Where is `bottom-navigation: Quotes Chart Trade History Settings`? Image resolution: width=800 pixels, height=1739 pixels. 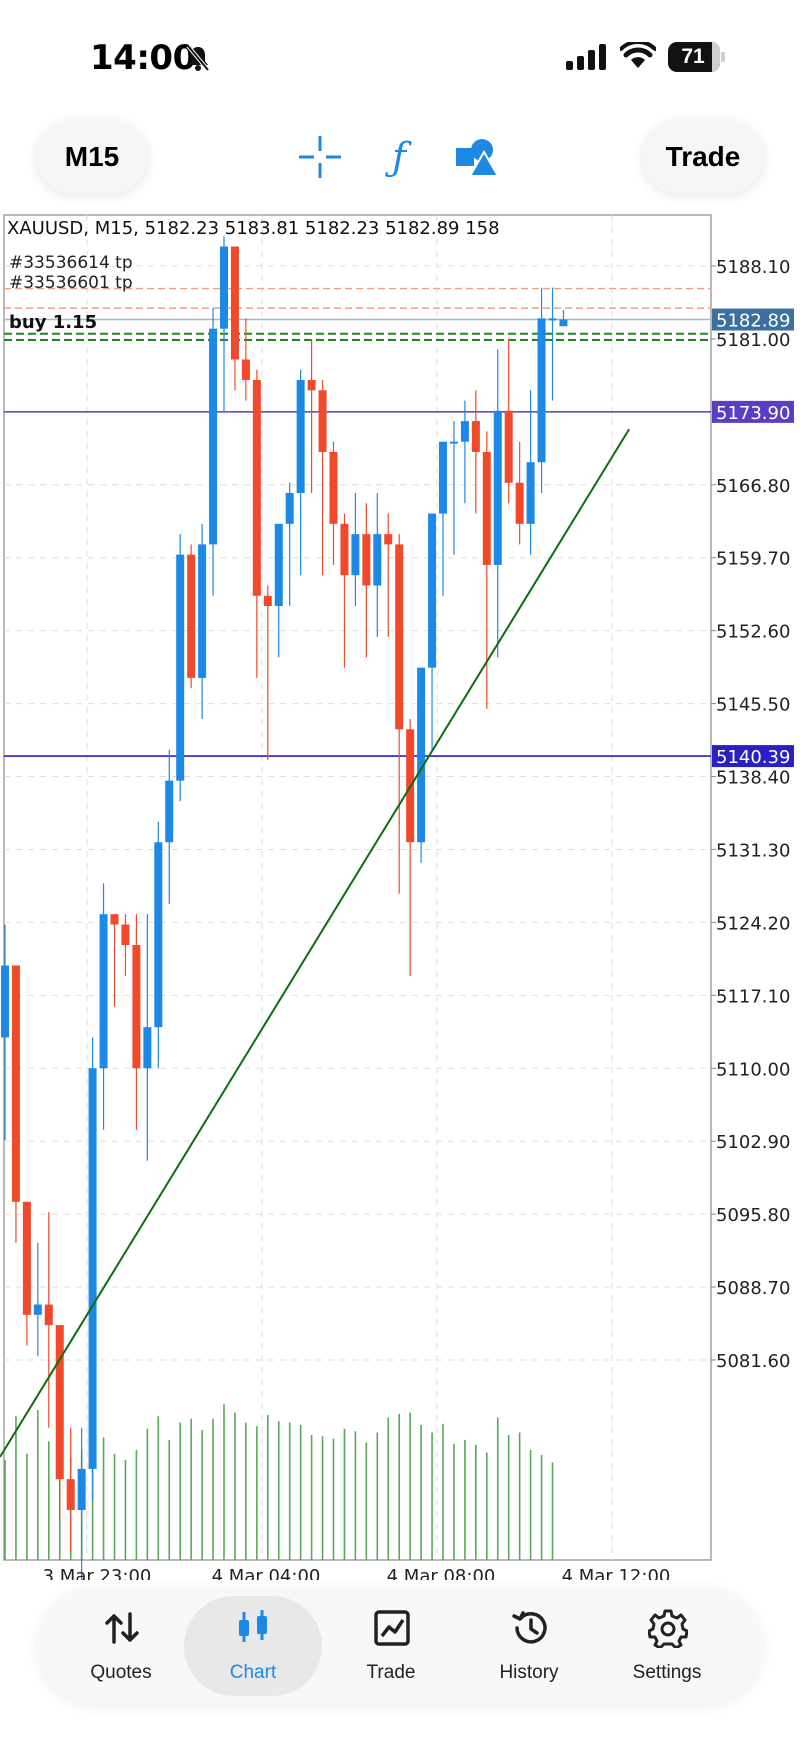
bottom-navigation: Quotes Chart Trade History Settings is located at coordinates (400, 1646).